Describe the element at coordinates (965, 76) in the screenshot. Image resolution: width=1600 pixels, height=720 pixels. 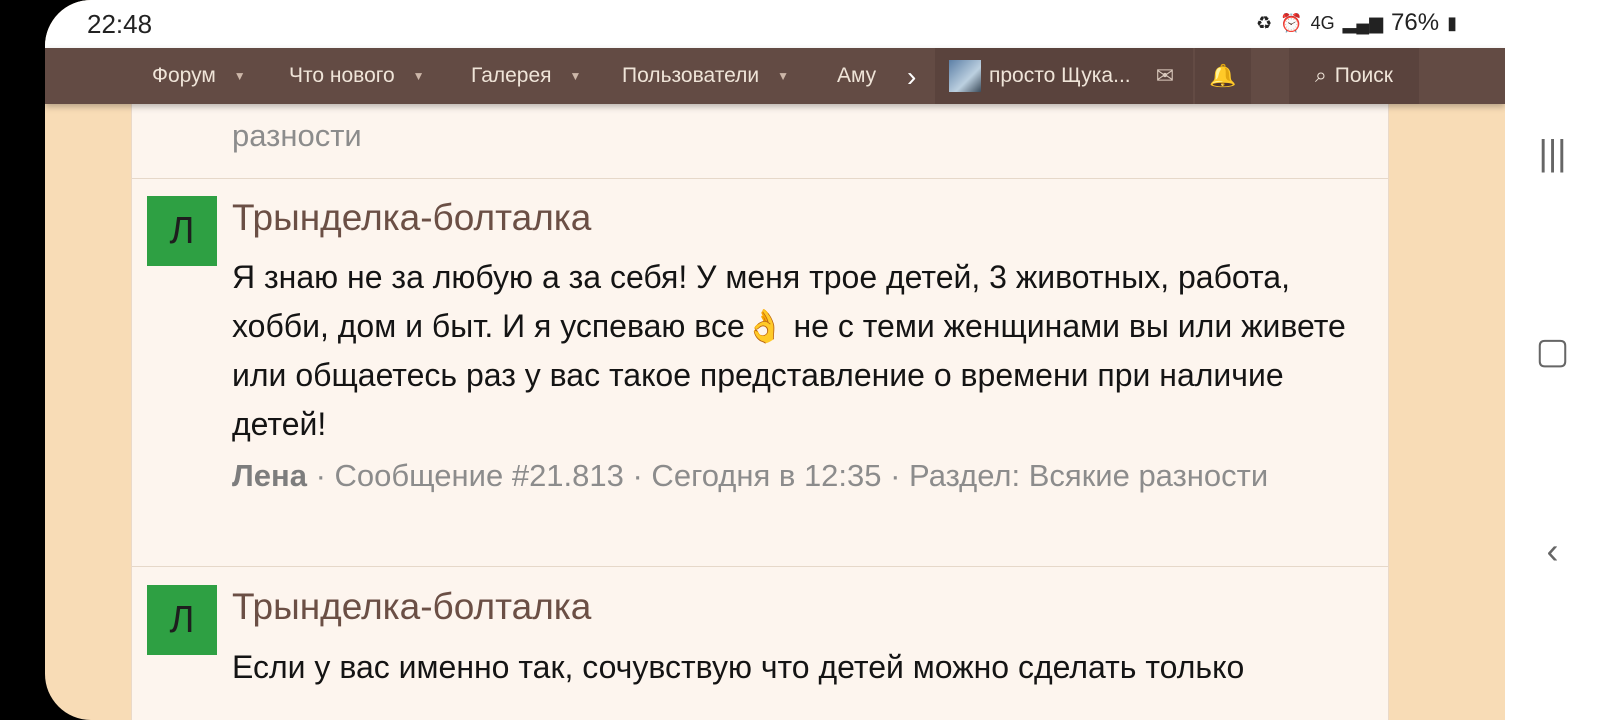
I see `user-avatar` at that location.